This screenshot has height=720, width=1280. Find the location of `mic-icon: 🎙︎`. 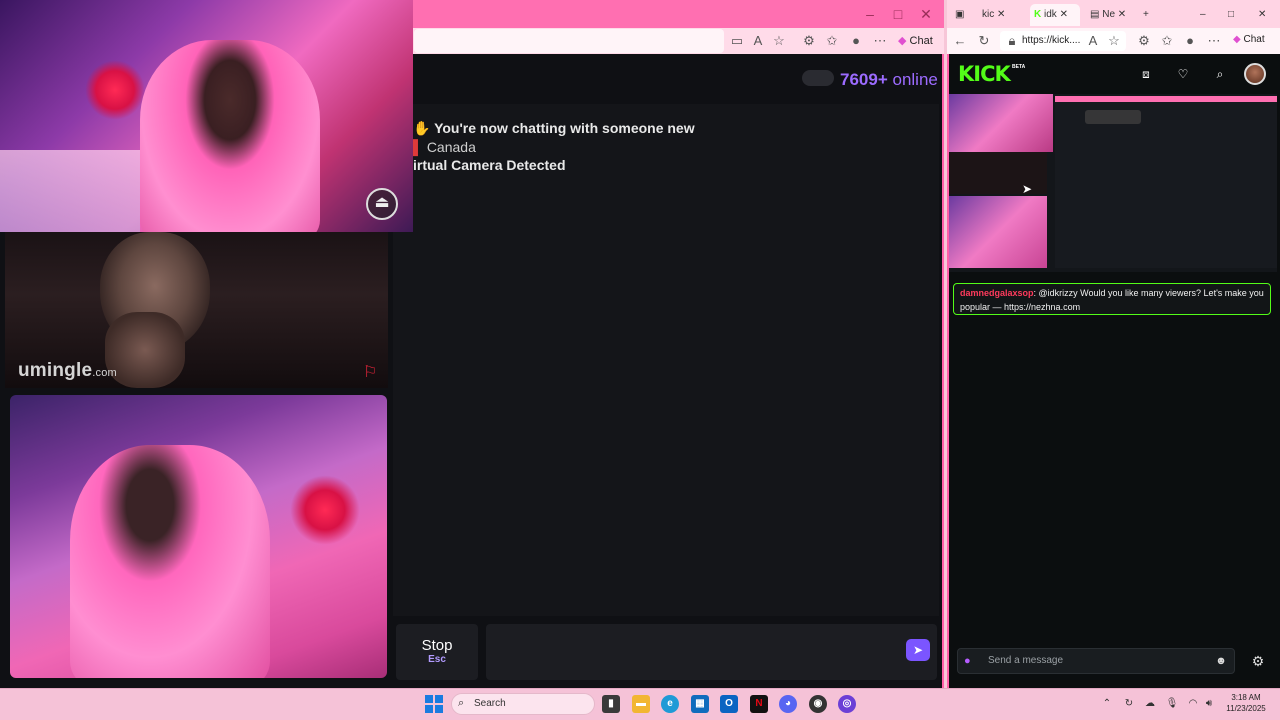

mic-icon: 🎙︎ is located at coordinates (1172, 704).